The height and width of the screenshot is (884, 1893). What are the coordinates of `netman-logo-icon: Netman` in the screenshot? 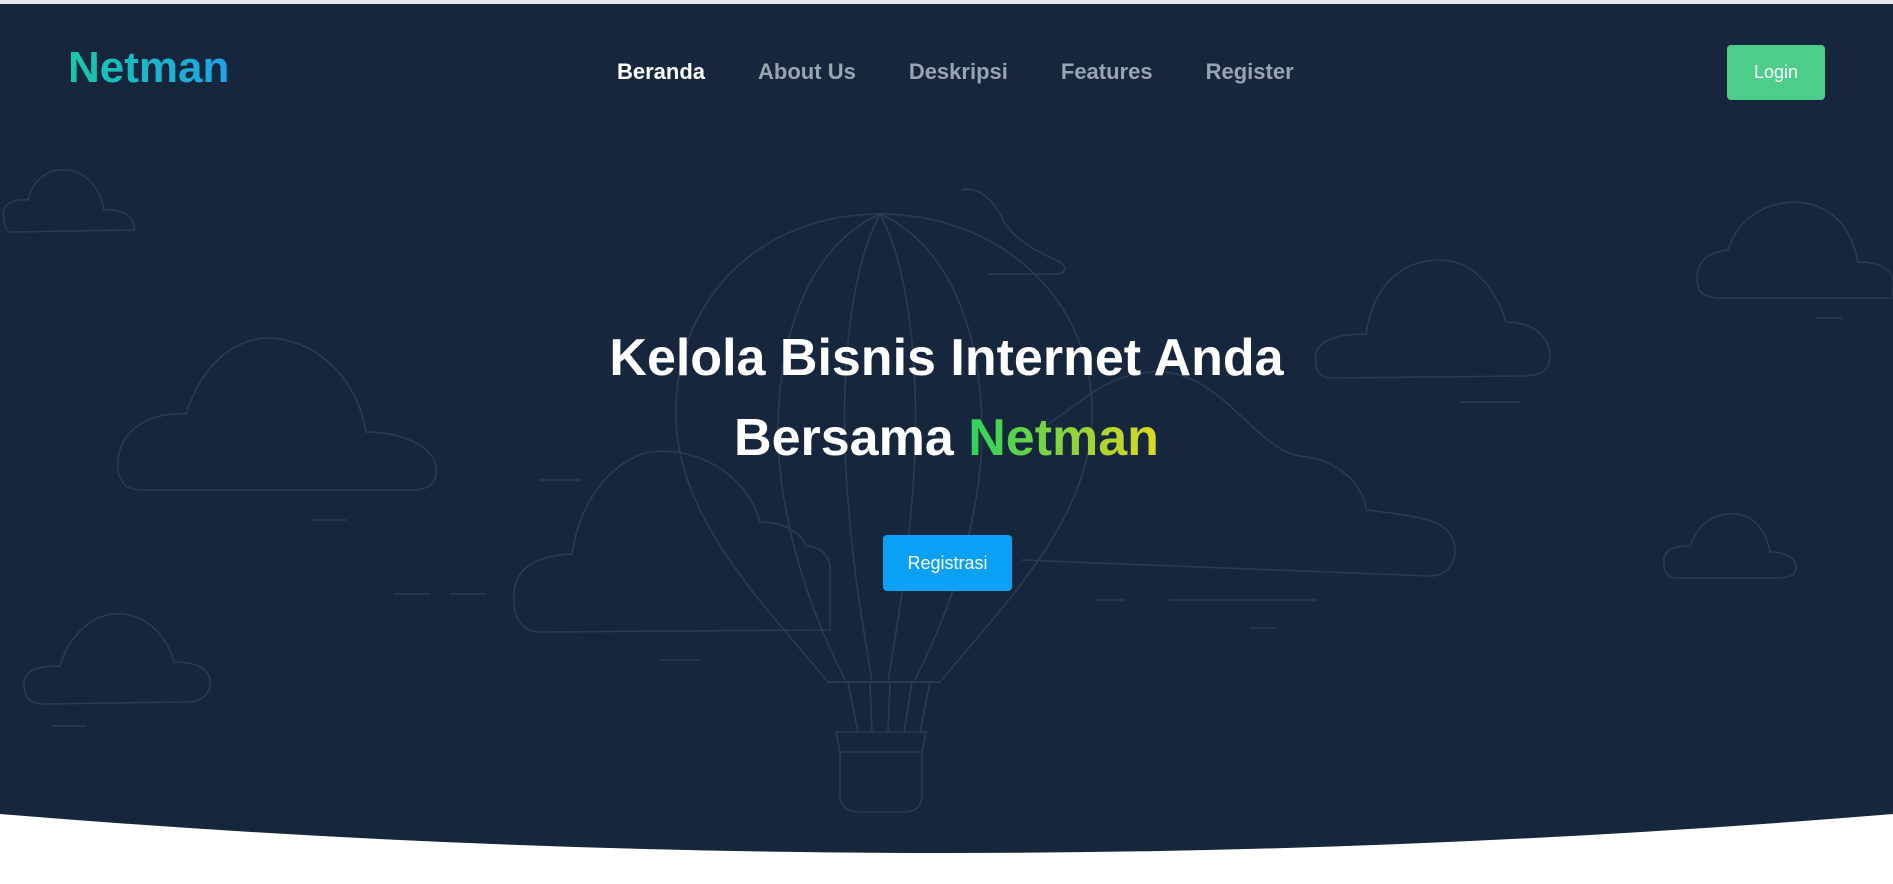 It's located at (148, 67).